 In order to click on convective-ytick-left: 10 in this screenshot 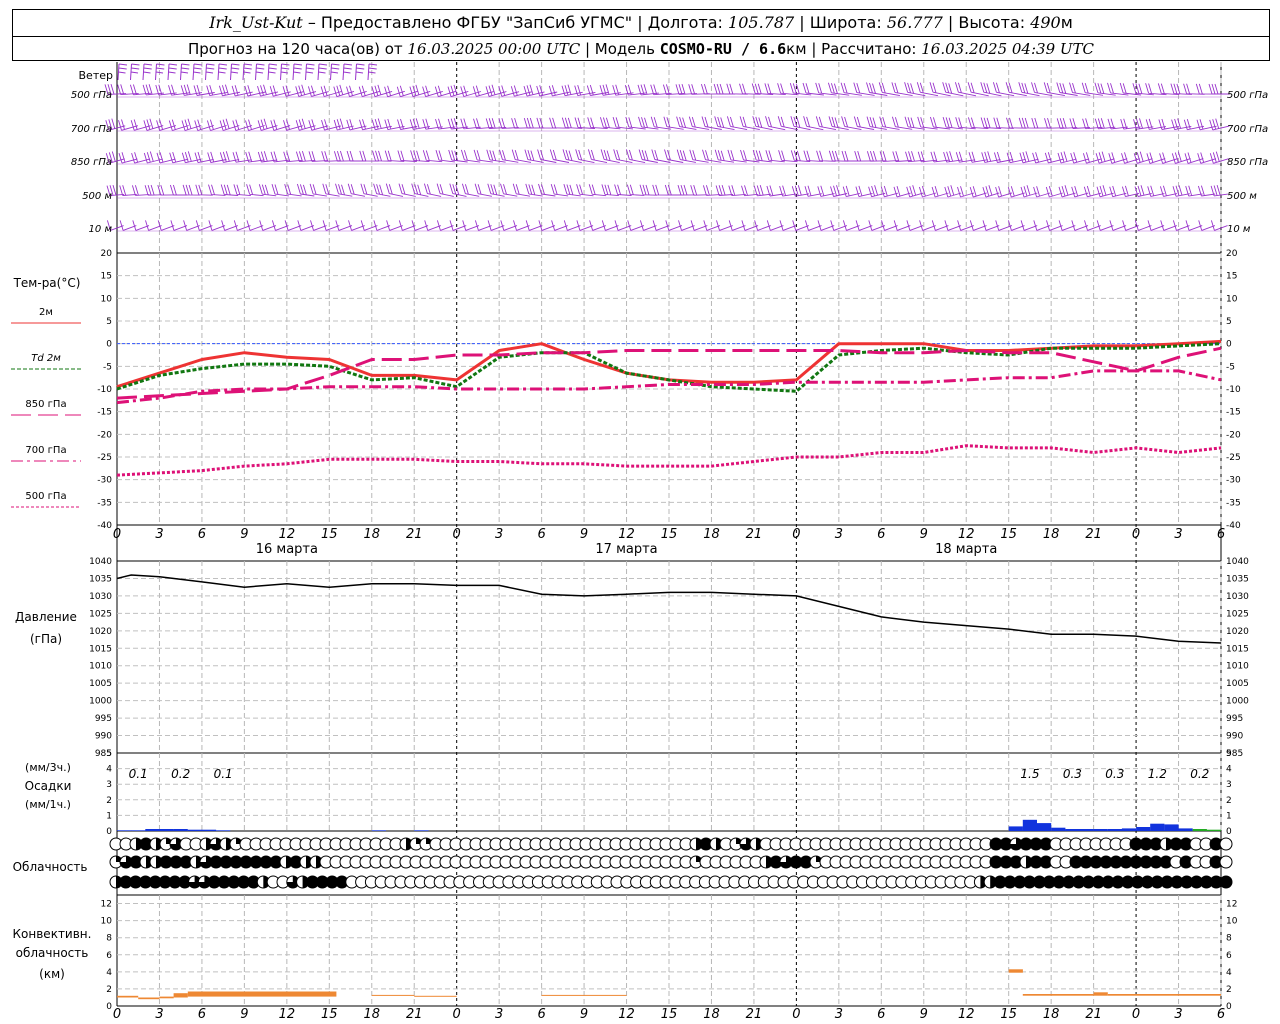, I will do `click(107, 922)`.